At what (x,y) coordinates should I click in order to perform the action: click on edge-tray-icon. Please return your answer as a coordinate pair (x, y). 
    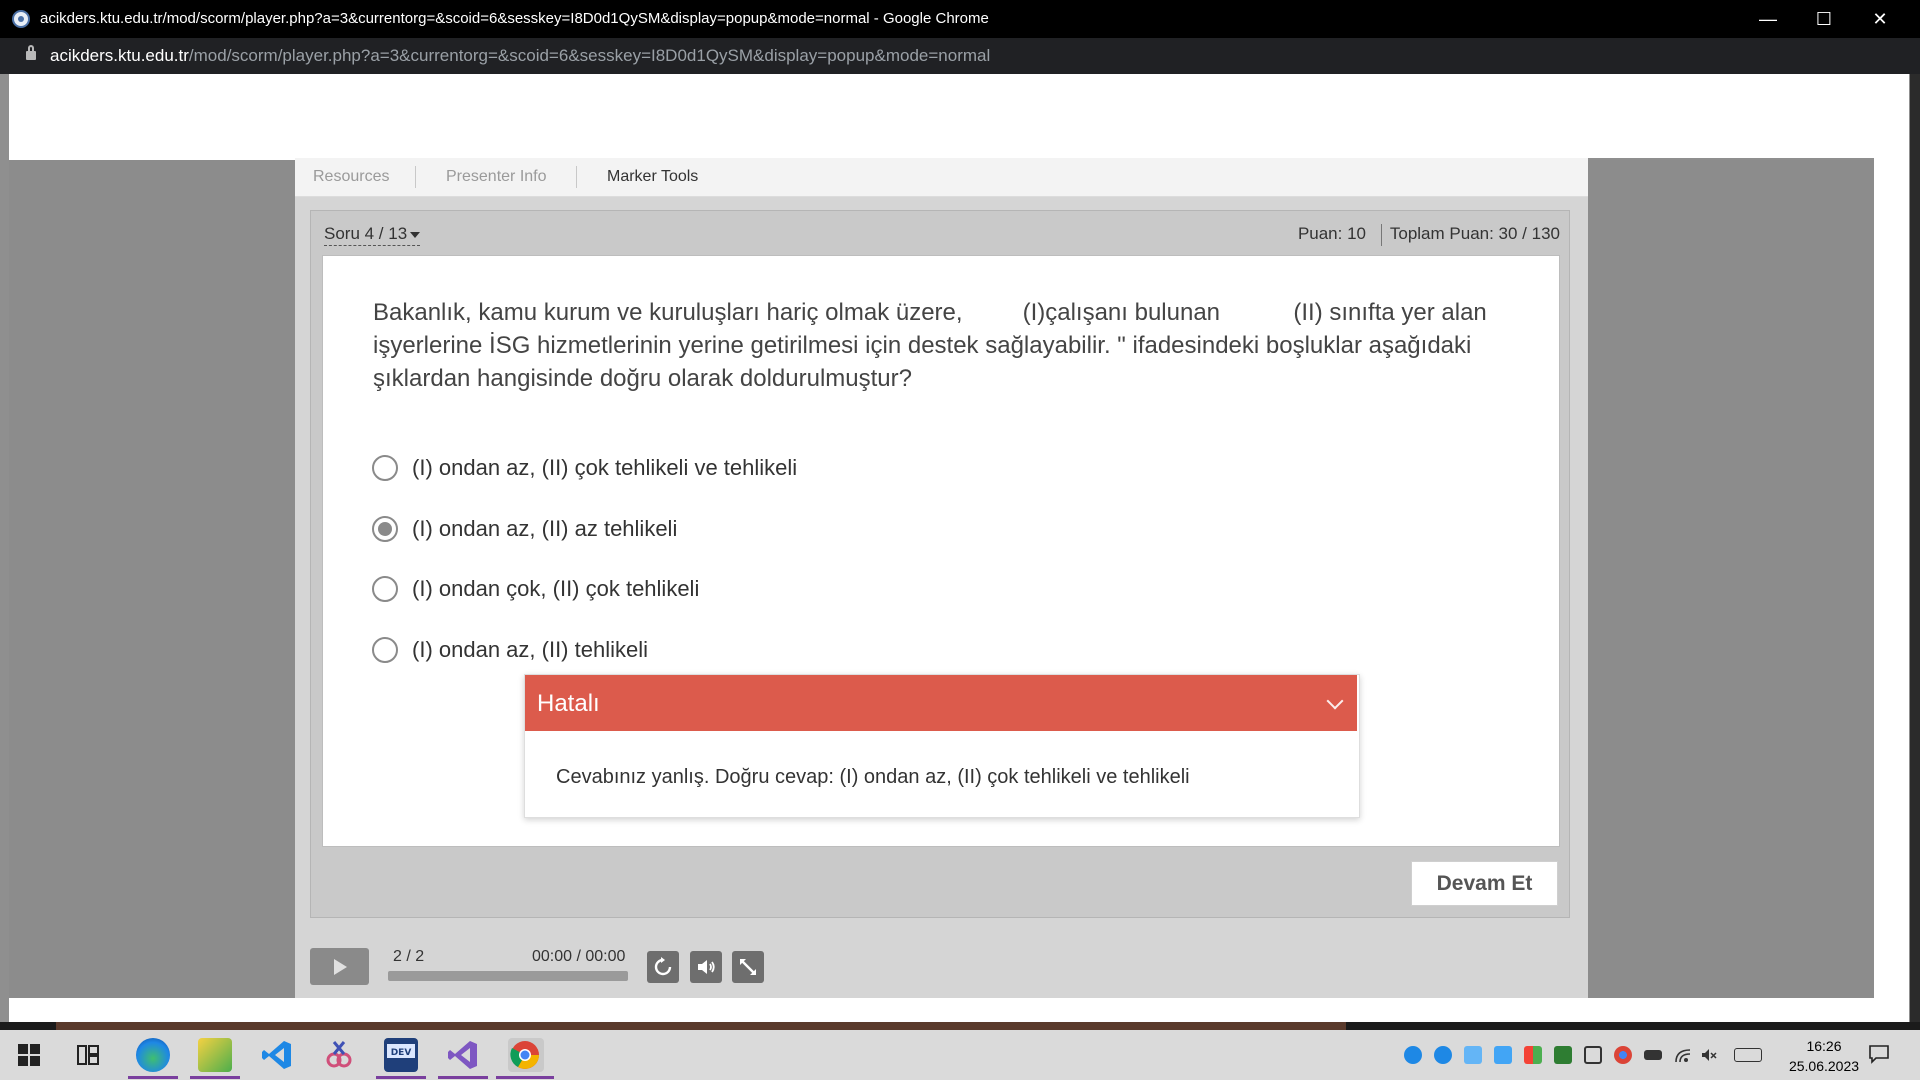
    Looking at the image, I should click on (1413, 1055).